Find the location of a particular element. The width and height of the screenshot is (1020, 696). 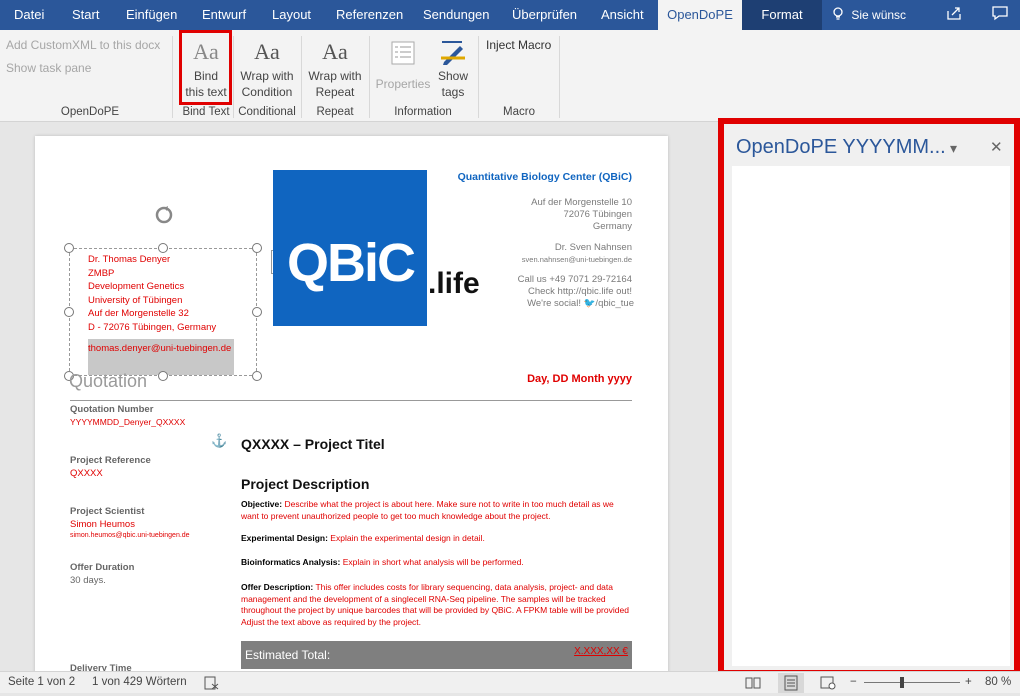

properties-label: Properties is located at coordinates (403, 84).